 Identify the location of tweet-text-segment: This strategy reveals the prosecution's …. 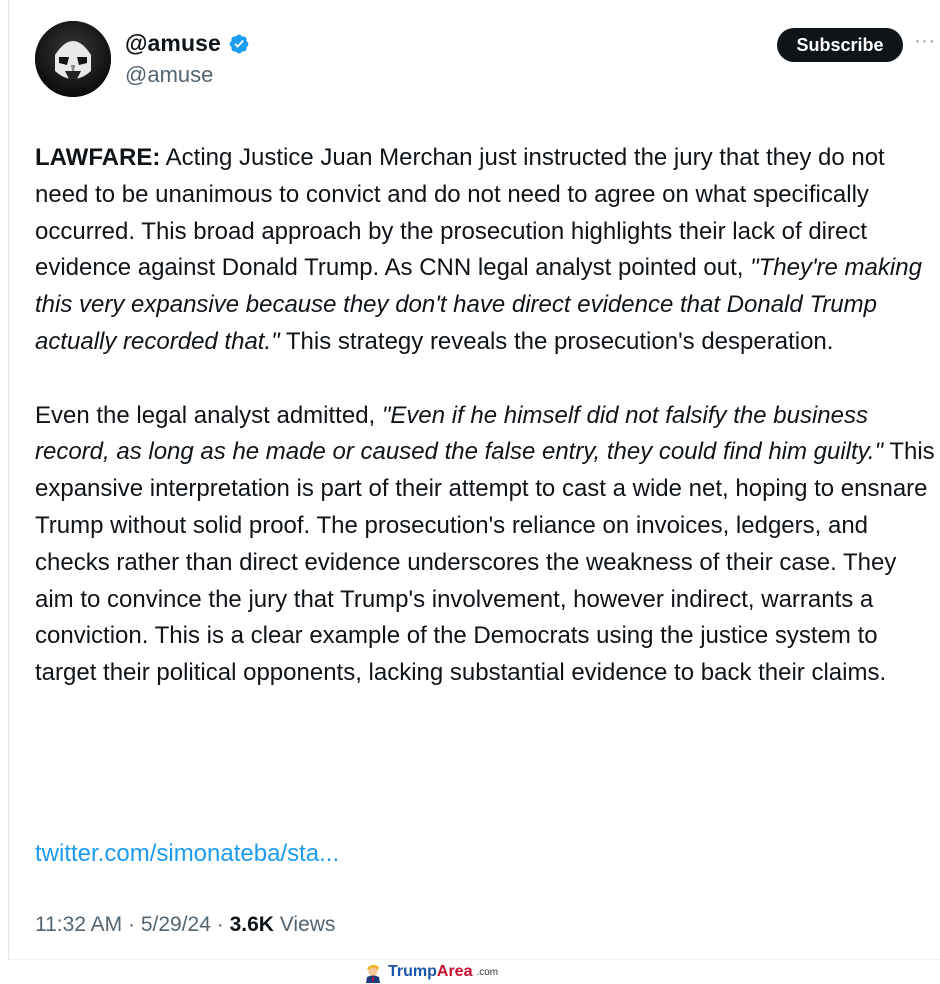
(556, 341).